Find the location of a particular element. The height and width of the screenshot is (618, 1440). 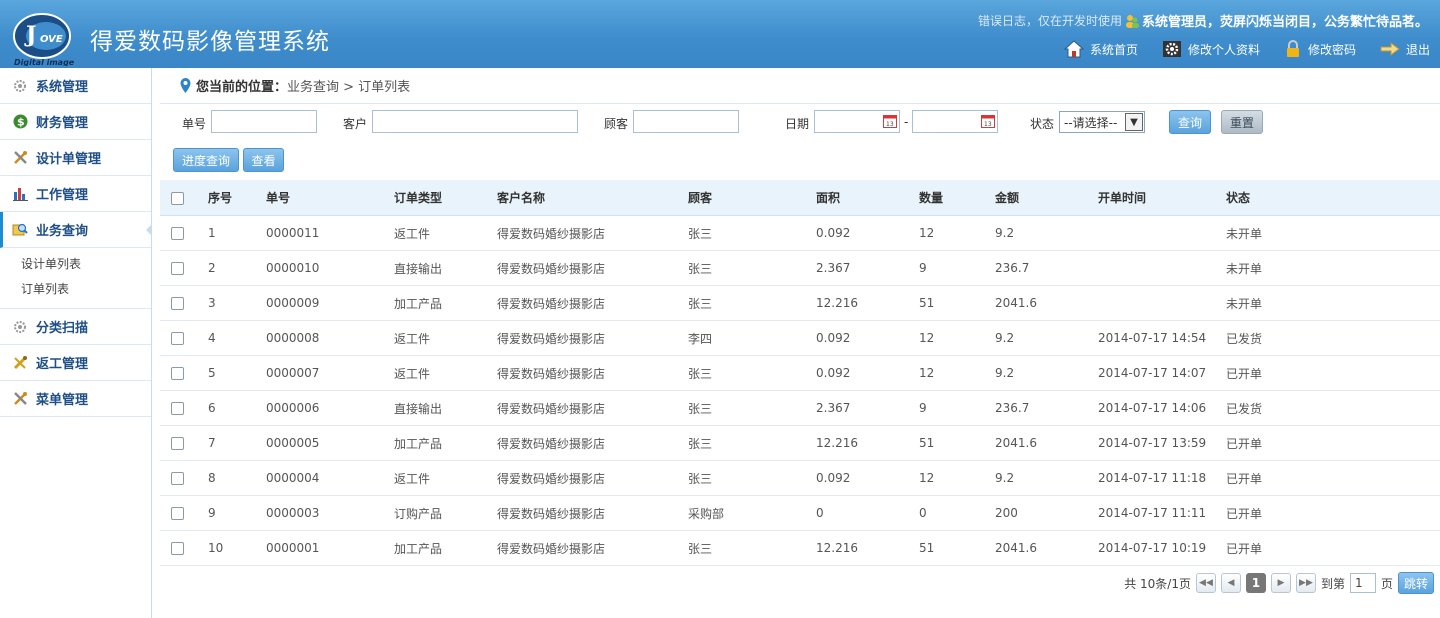

customer-input is located at coordinates (475, 121).